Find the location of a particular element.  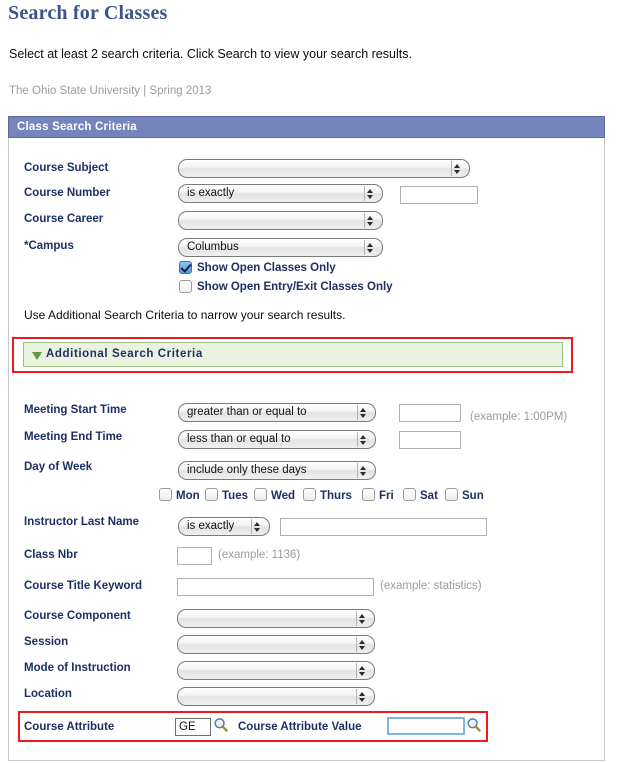

meeting-end-time-label: Meeting End Time is located at coordinates (73, 437).